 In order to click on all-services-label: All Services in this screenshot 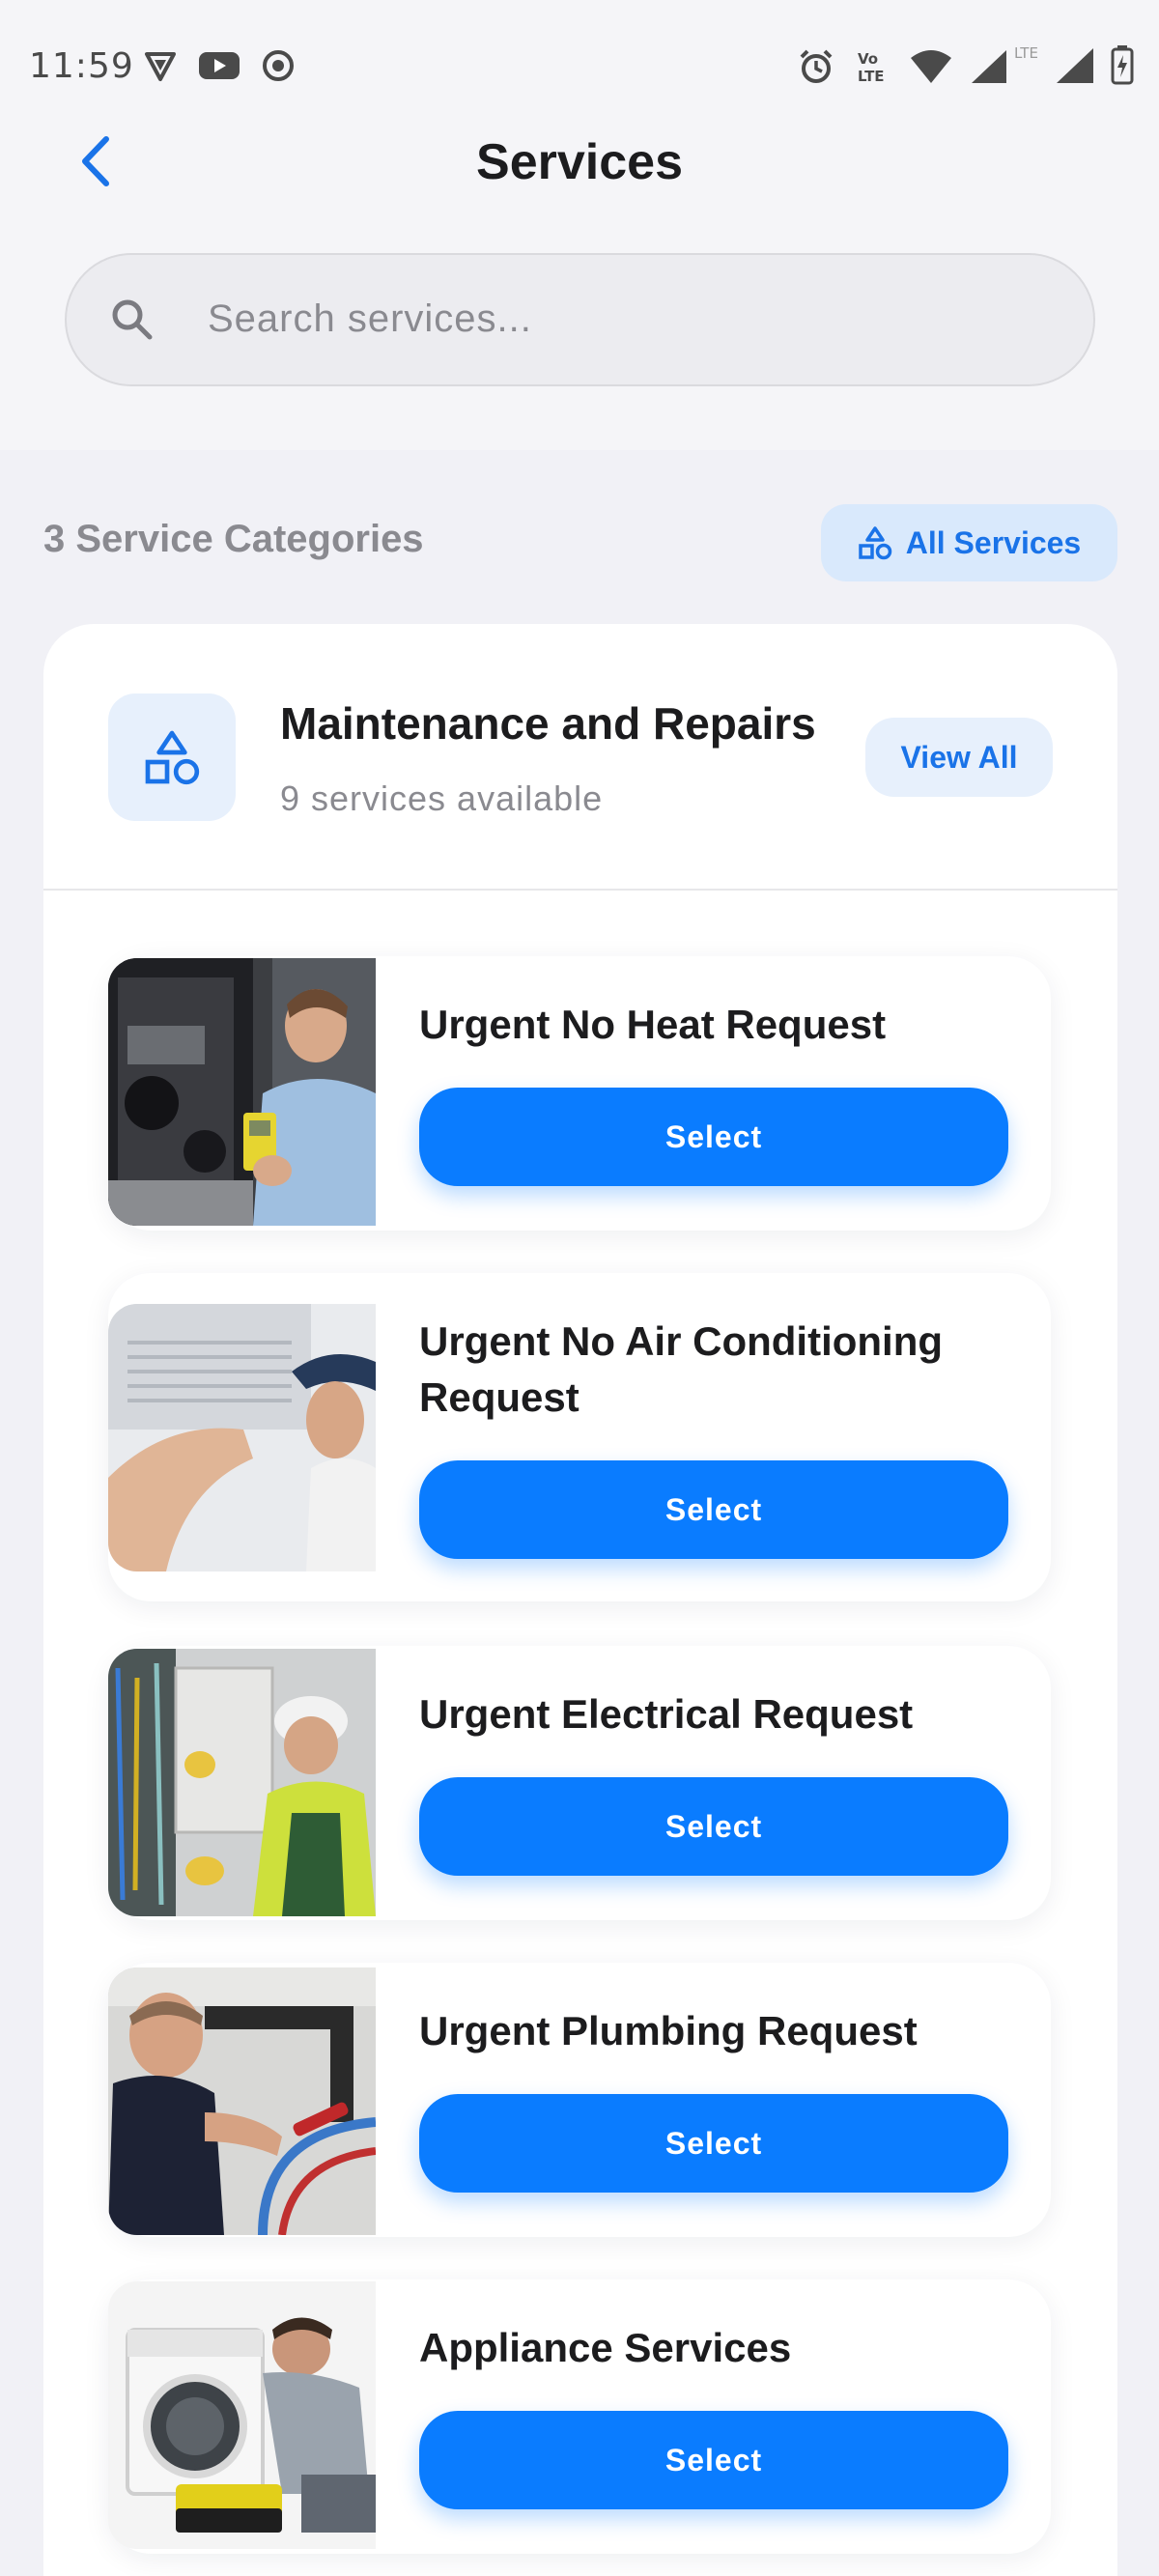, I will do `click(994, 542)`.